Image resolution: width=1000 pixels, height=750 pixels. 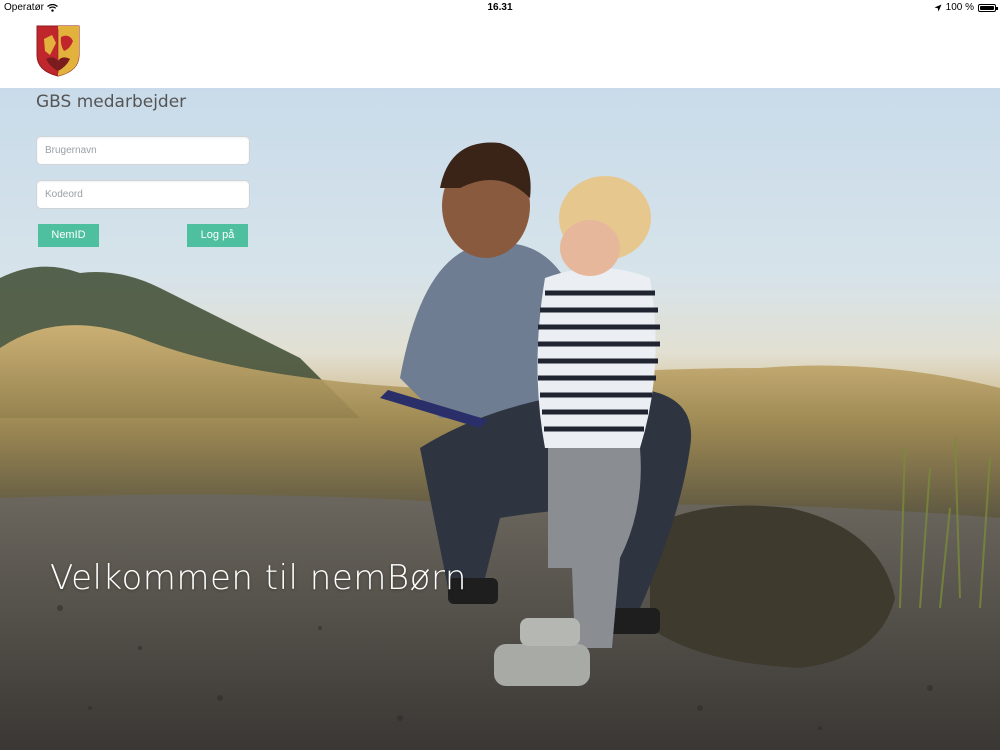 What do you see at coordinates (938, 7) in the screenshot?
I see `location-arrow-icon` at bounding box center [938, 7].